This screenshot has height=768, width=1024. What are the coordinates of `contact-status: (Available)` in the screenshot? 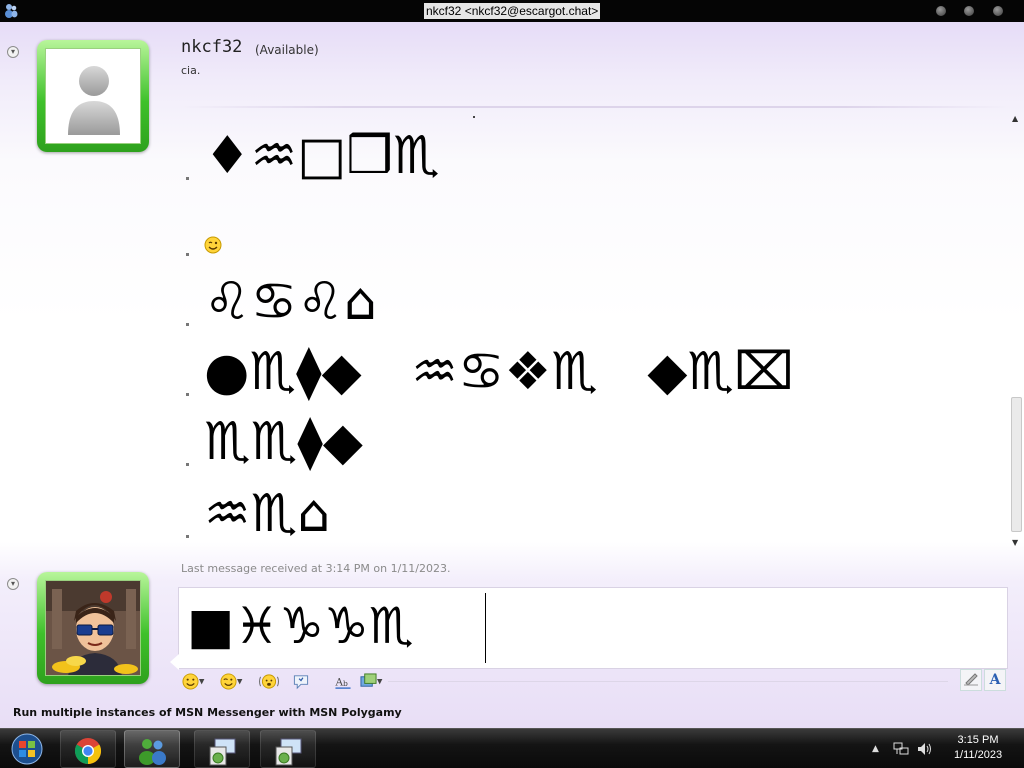 It's located at (287, 50).